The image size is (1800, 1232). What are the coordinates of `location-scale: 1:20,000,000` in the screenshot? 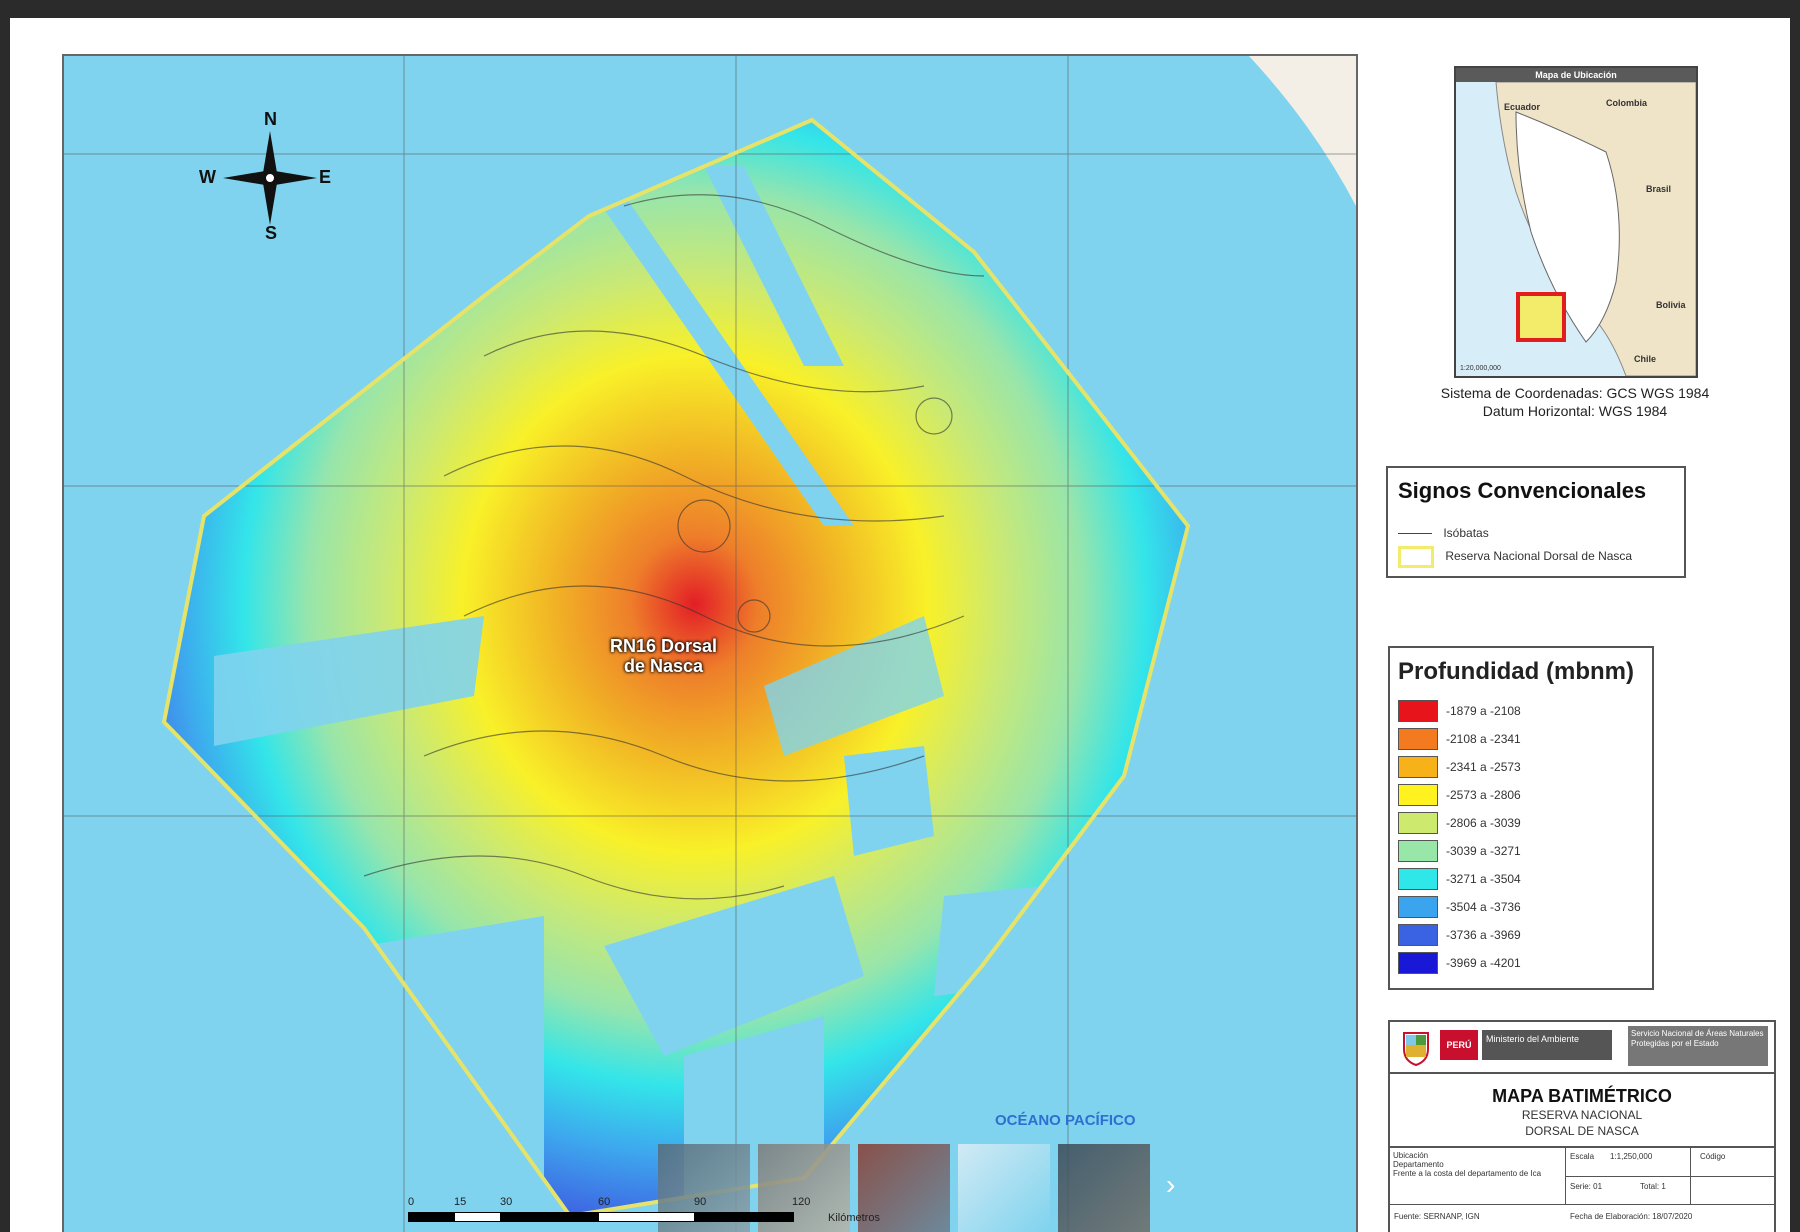 It's located at (1480, 368).